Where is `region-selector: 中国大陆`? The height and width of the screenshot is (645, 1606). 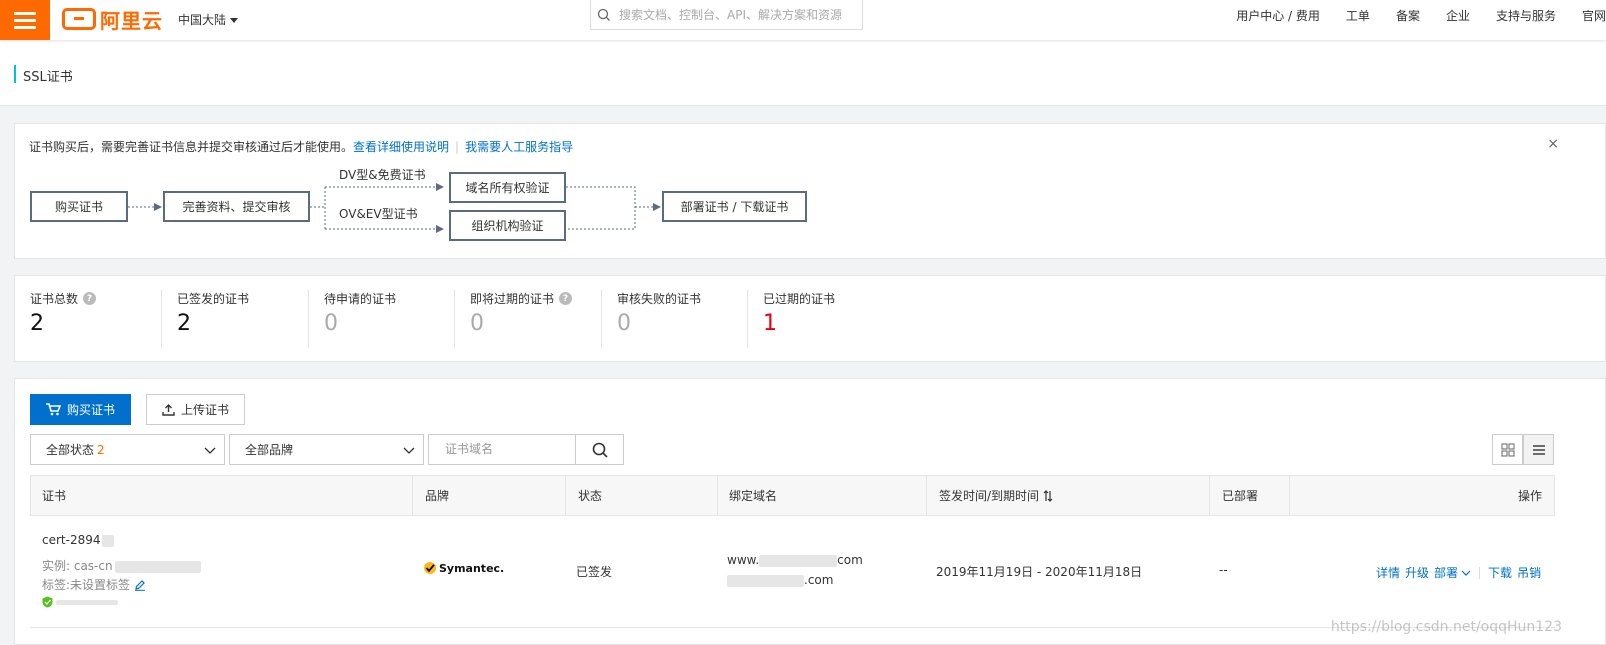
region-selector: 中国大陆 is located at coordinates (208, 19).